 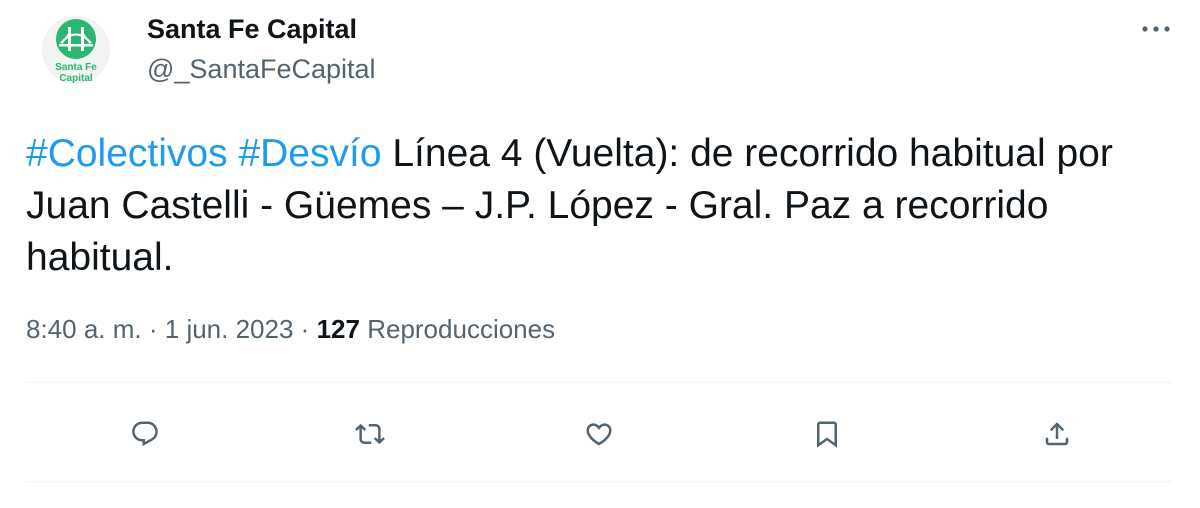 What do you see at coordinates (84, 329) in the screenshot?
I see `tweet-time: 8:40 a. m.` at bounding box center [84, 329].